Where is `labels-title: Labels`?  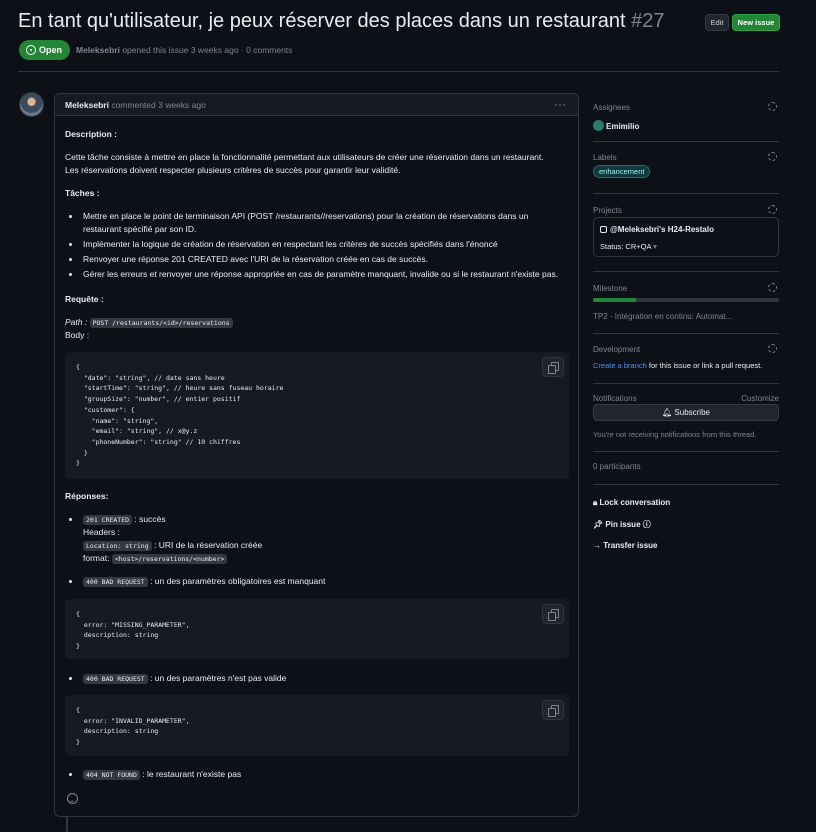
labels-title: Labels is located at coordinates (605, 157).